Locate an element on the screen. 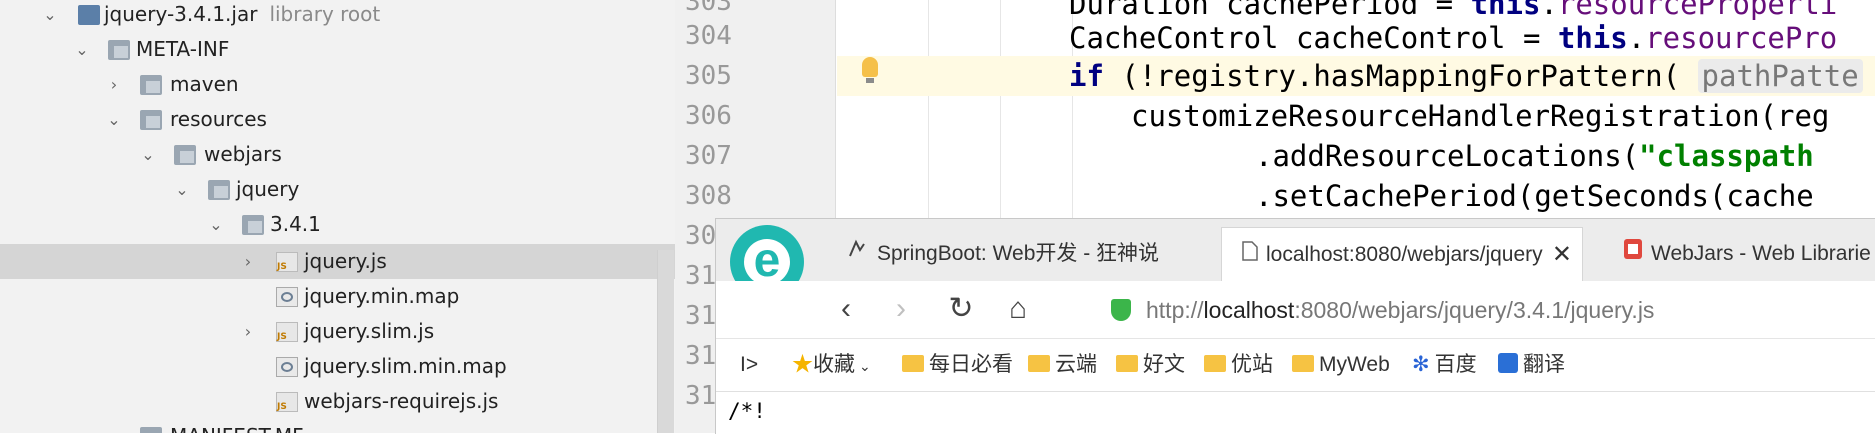 This screenshot has width=1875, height=434. url-path: :8080/webjars/jquery/3.4.1/jquery.js is located at coordinates (1474, 310).